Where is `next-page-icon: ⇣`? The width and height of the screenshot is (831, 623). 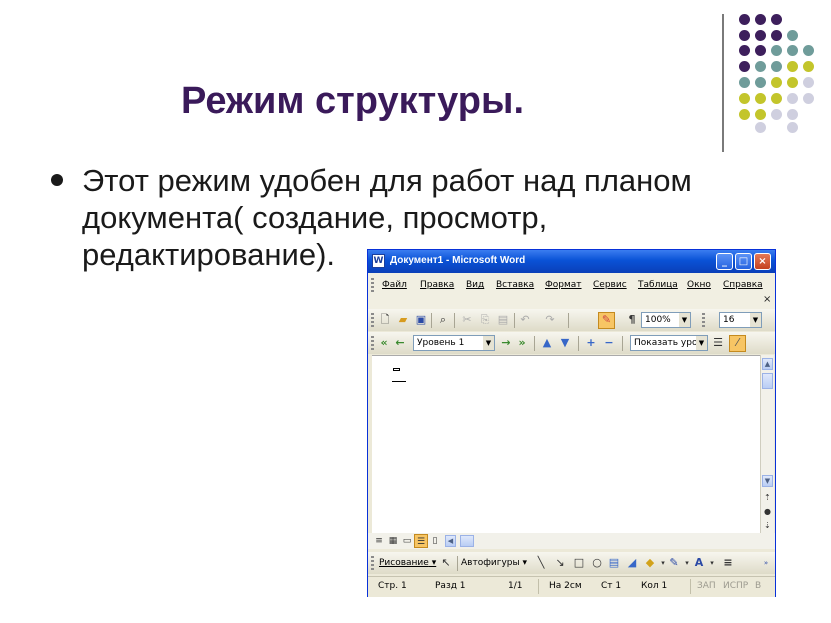
next-page-icon: ⇣ is located at coordinates (767, 525).